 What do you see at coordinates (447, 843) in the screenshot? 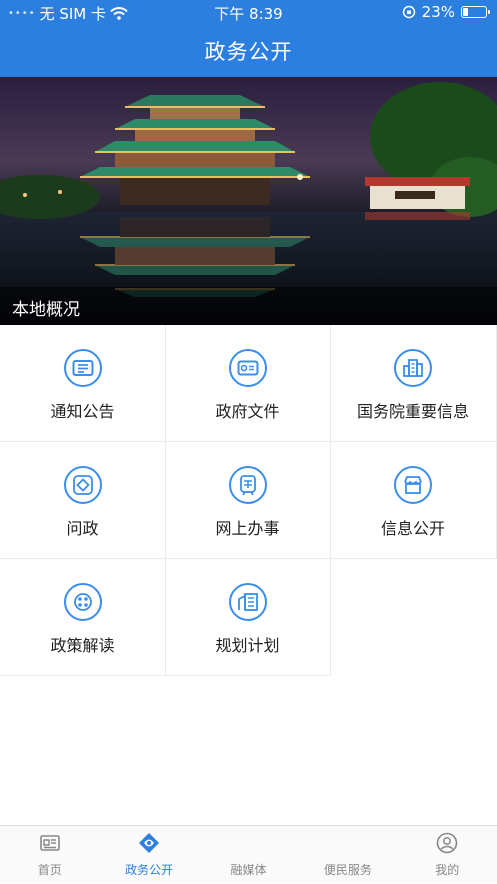
I see `profile-icon` at bounding box center [447, 843].